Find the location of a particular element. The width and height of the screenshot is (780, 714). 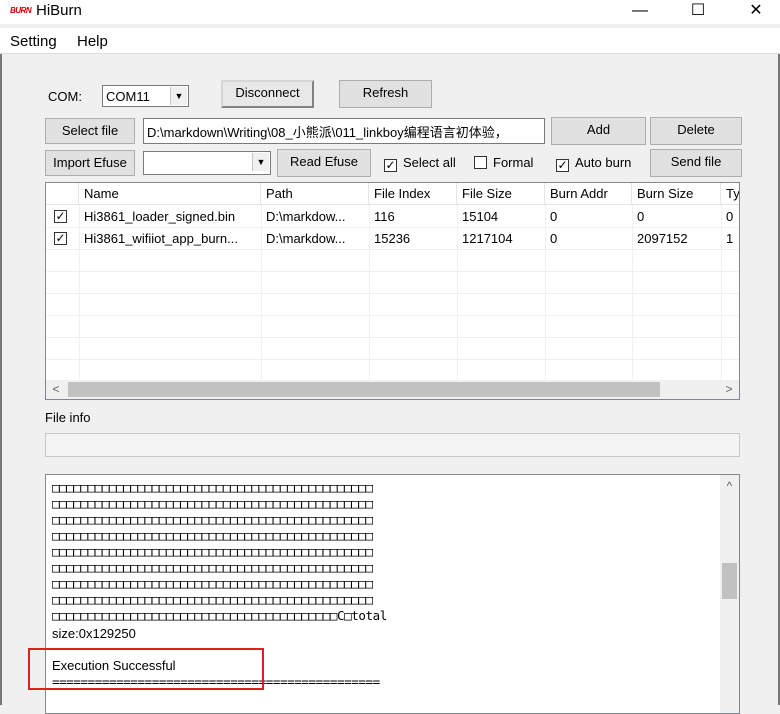

scroll-left-icon: < is located at coordinates (56, 389).